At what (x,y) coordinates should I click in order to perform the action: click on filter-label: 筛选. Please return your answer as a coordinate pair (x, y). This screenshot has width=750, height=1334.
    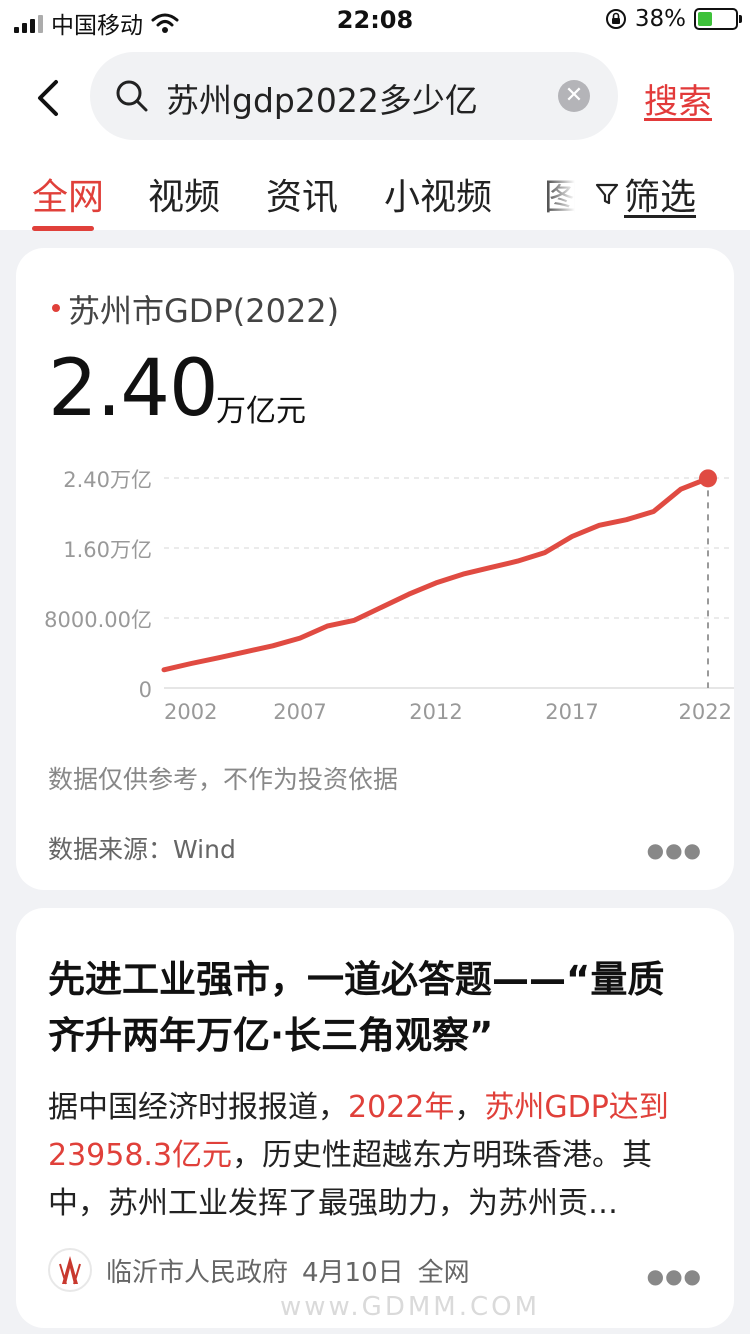
    Looking at the image, I should click on (660, 197).